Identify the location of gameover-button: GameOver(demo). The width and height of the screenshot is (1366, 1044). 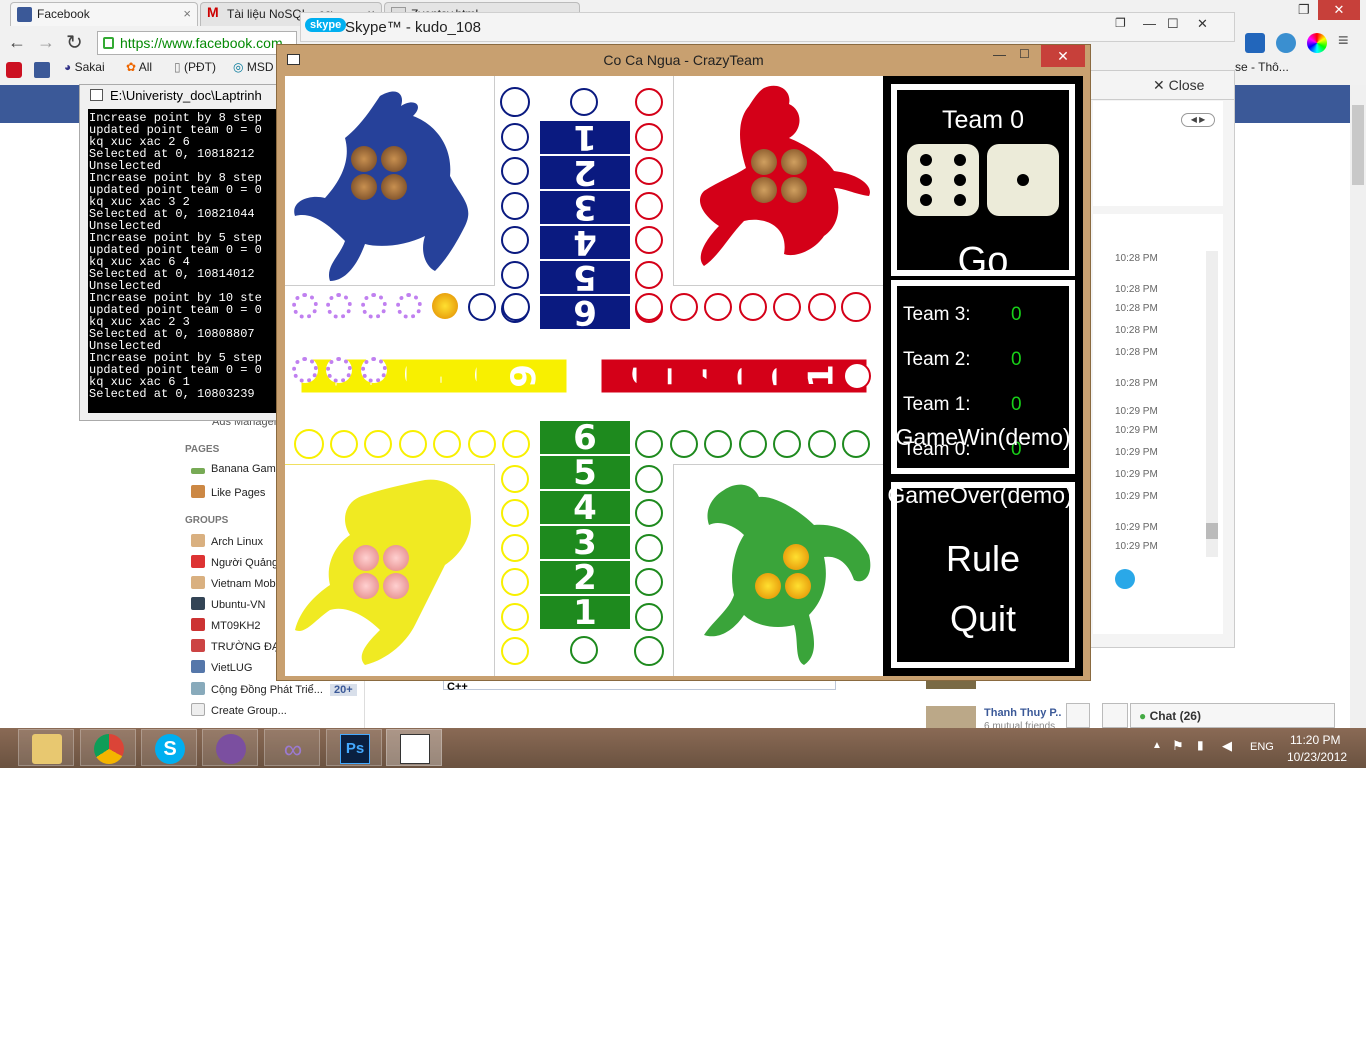
(980, 495).